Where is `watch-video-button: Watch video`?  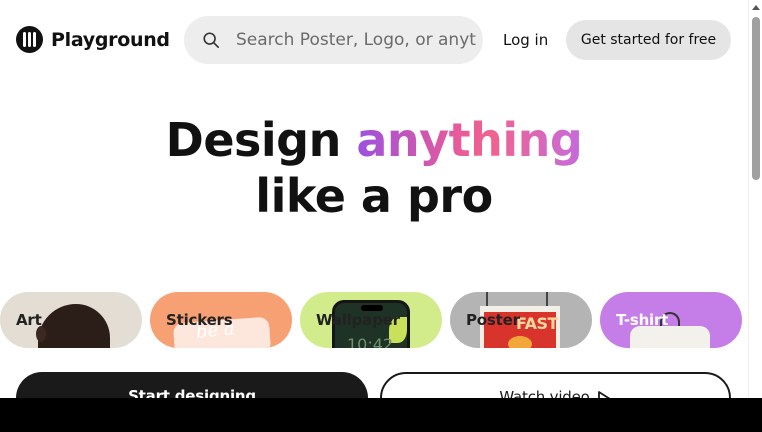 watch-video-button: Watch video is located at coordinates (555, 385).